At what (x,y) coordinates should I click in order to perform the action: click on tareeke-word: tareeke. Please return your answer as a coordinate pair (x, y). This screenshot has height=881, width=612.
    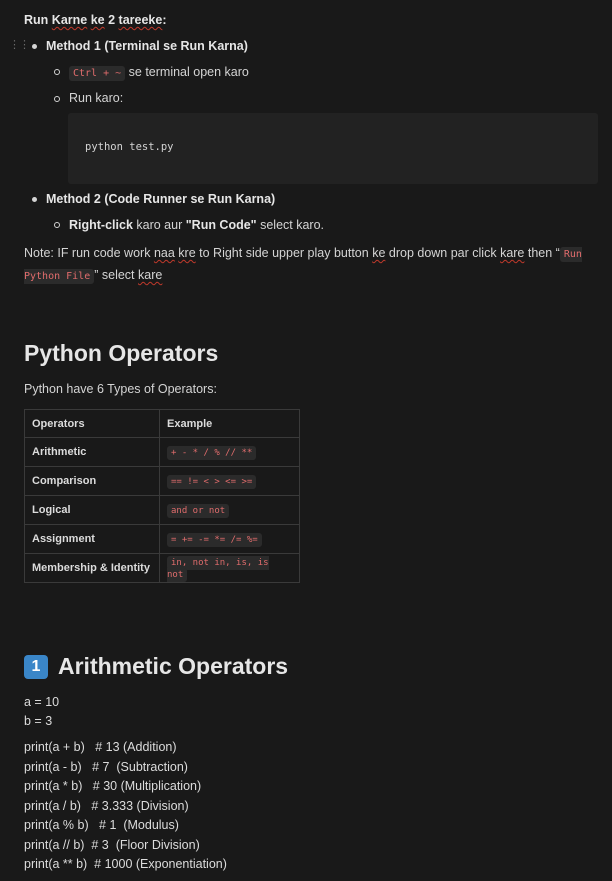
    Looking at the image, I should click on (140, 20).